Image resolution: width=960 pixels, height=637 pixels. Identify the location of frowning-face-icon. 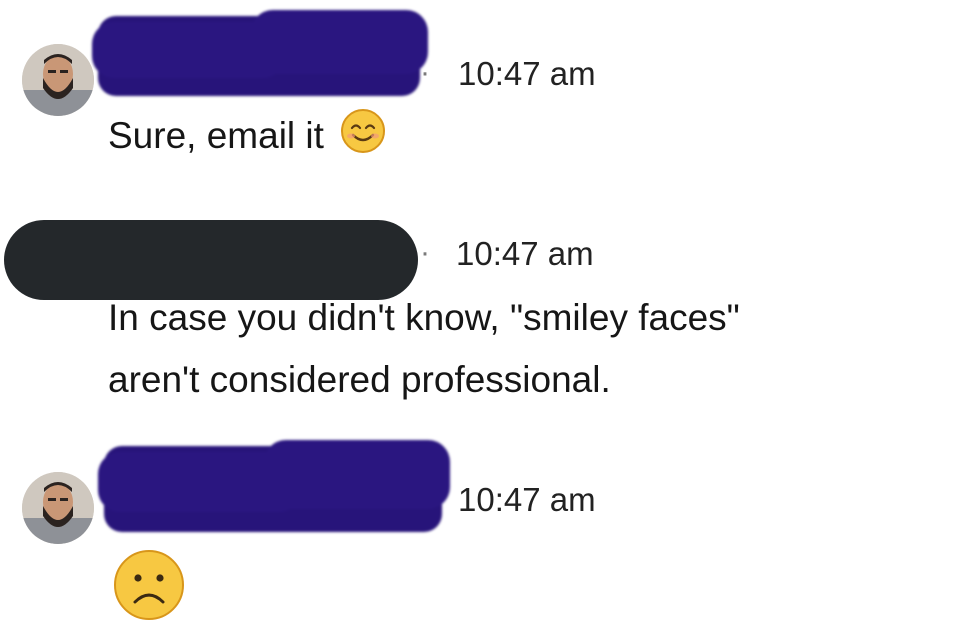
(149, 587).